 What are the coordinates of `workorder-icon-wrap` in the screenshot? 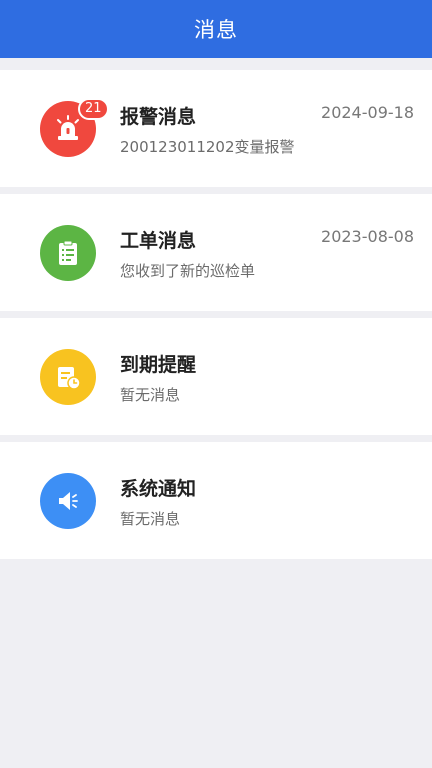 It's located at (68, 253).